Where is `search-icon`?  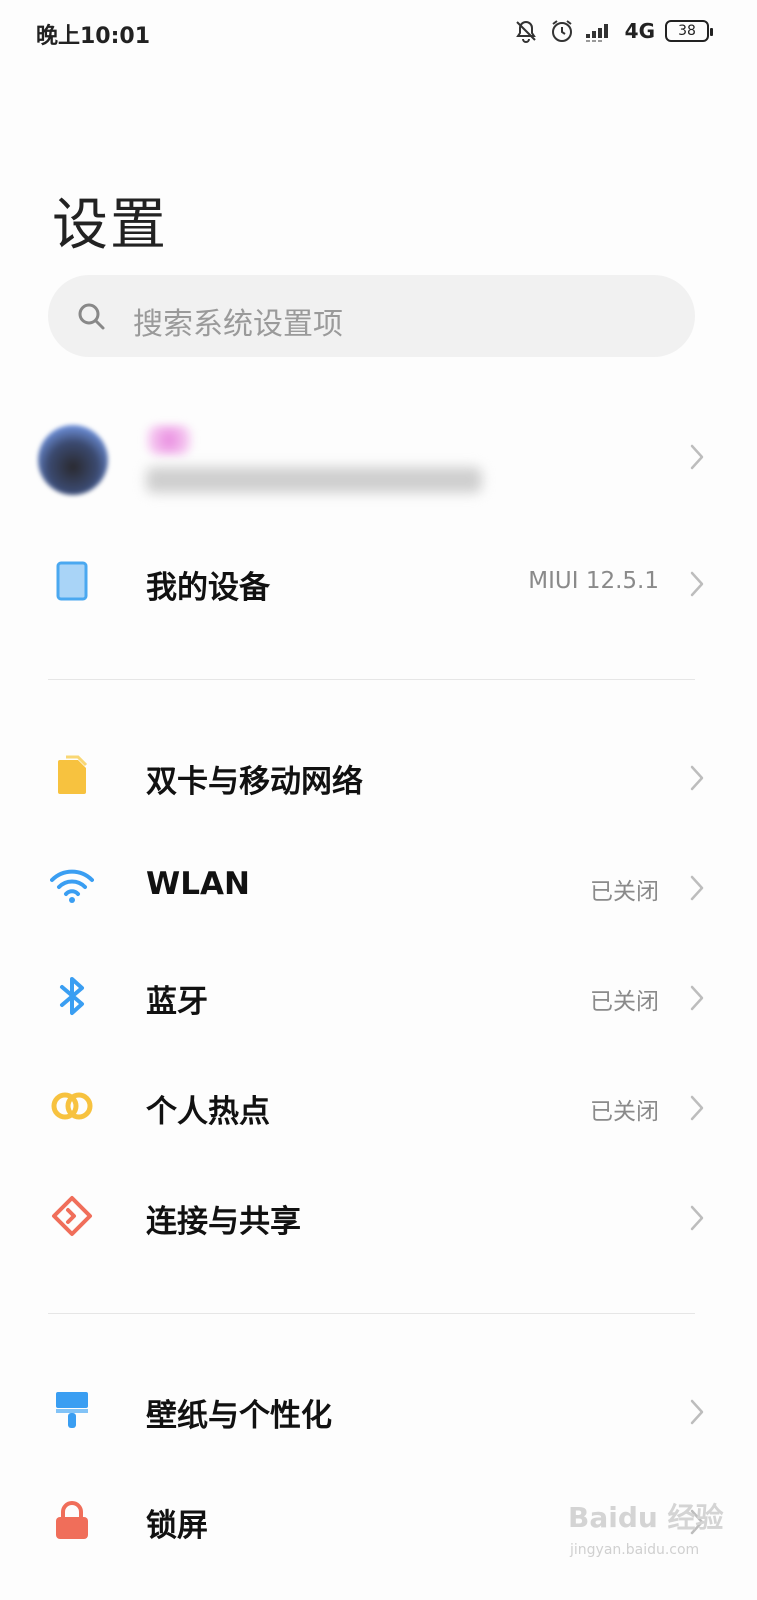 search-icon is located at coordinates (91, 318).